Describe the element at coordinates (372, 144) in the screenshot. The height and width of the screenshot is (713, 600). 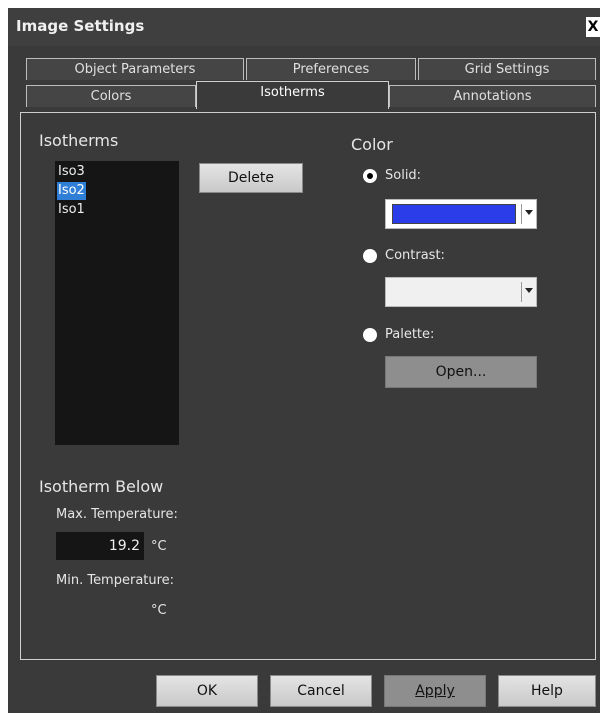
I see `color-heading: Color` at that location.